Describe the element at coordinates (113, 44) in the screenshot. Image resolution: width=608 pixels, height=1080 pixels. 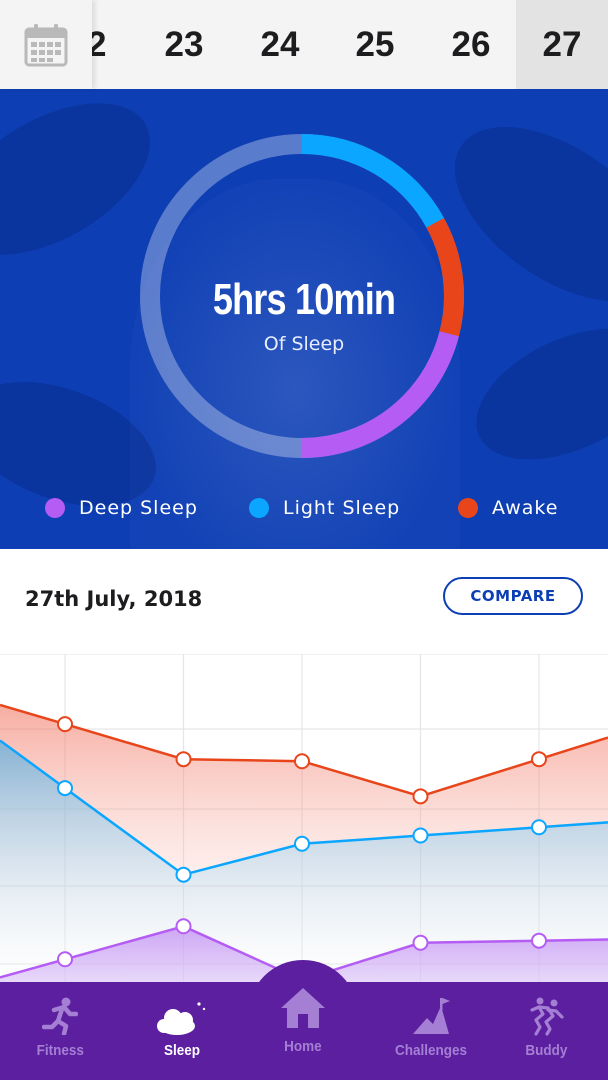
I see `date-item: 22` at that location.